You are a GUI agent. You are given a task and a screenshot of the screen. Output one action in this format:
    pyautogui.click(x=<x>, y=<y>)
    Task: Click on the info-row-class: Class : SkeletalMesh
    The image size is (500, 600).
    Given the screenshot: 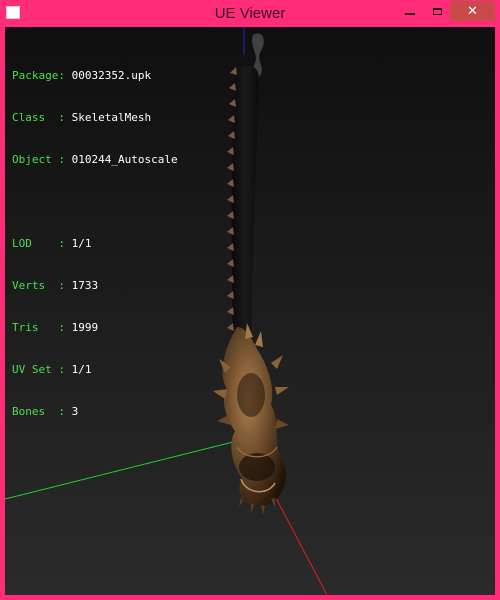 What is the action you would take?
    pyautogui.click(x=95, y=118)
    